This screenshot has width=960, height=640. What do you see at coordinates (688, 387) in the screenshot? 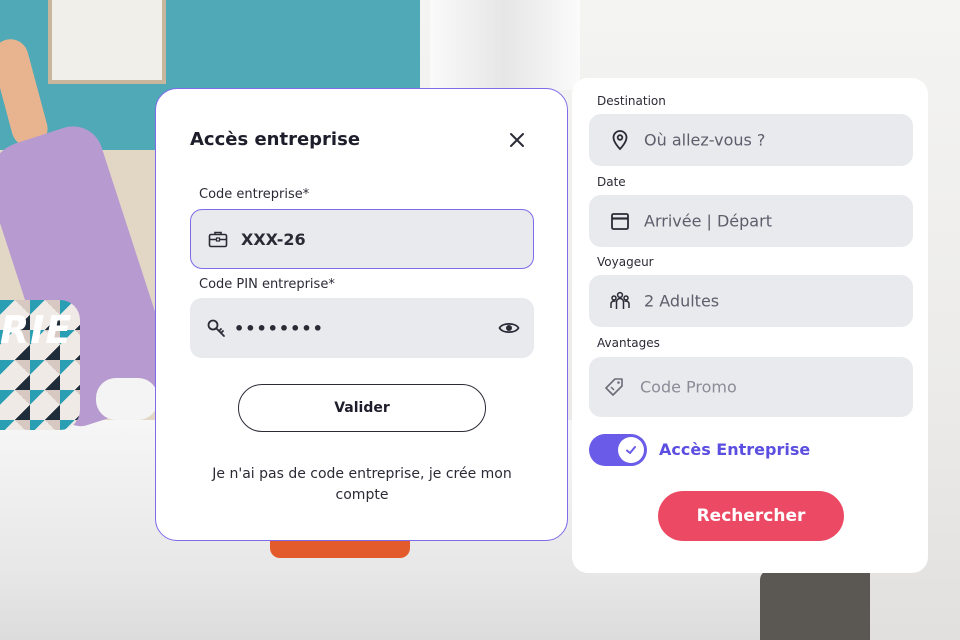
I see `promo-placeholder: Code Promo` at bounding box center [688, 387].